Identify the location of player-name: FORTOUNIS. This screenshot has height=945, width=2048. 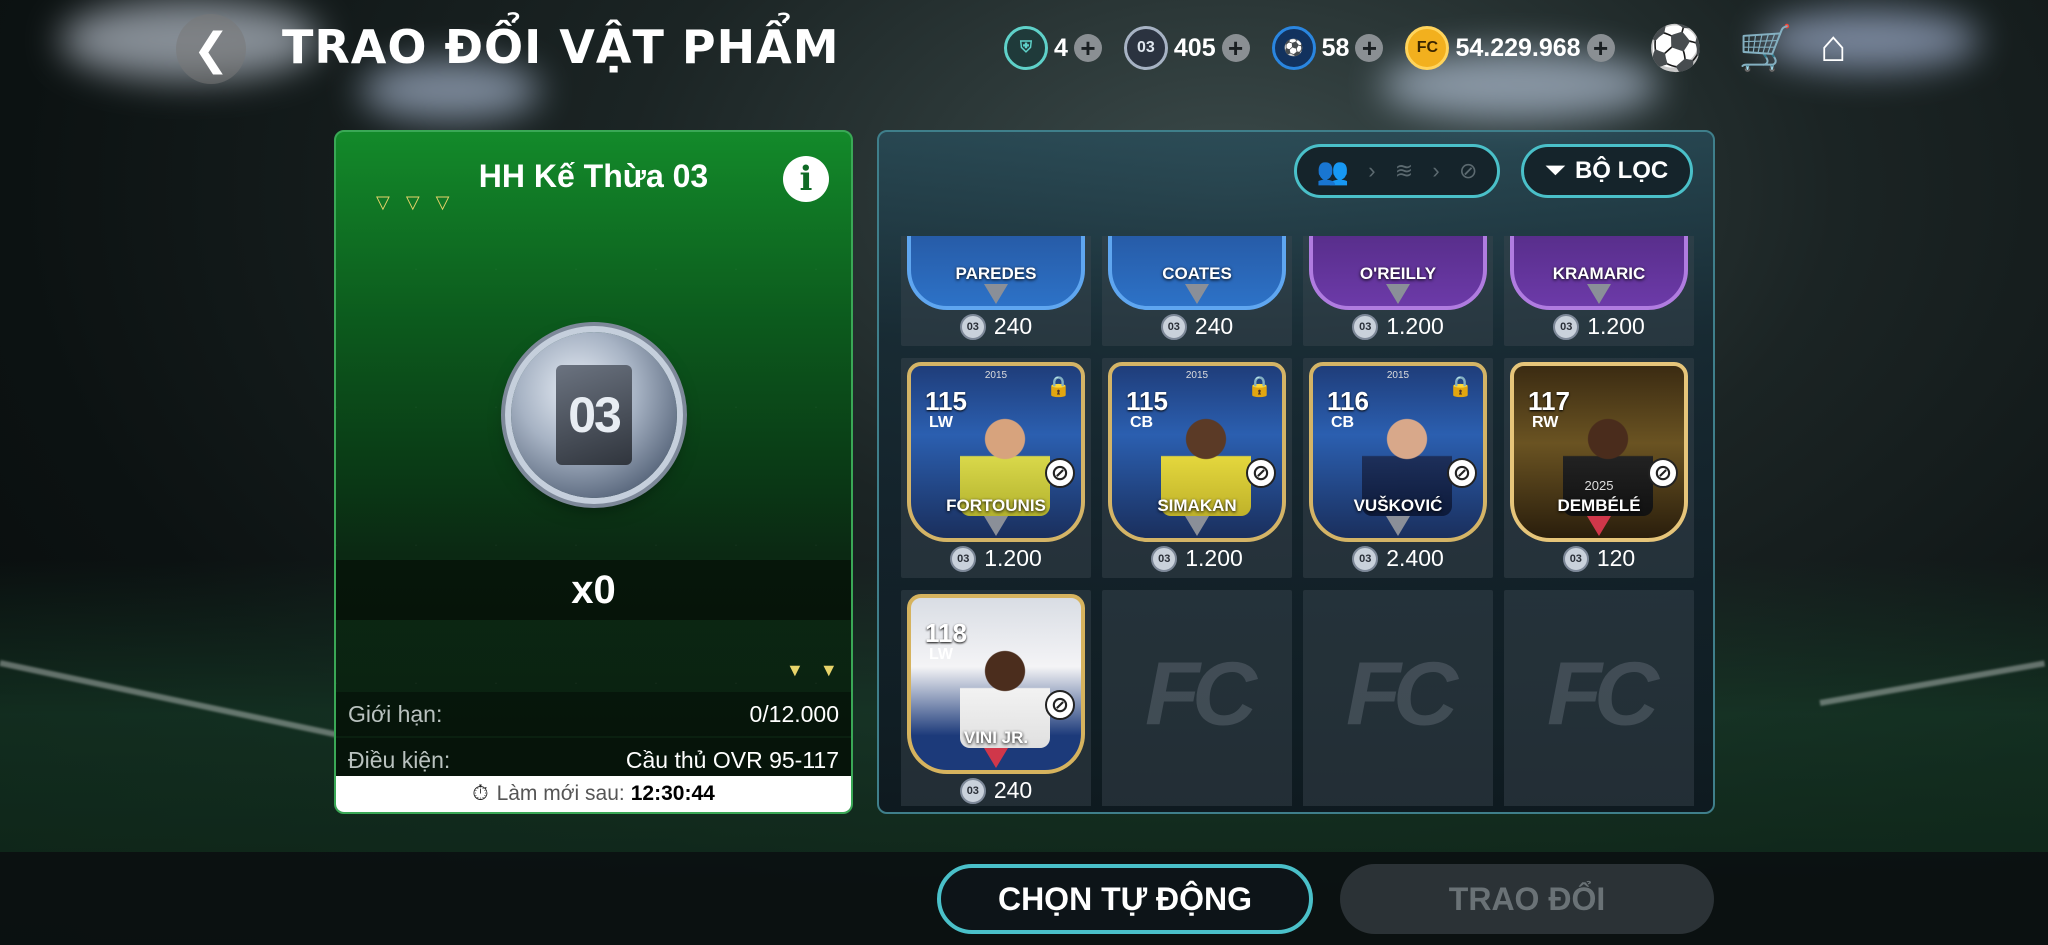
(996, 505).